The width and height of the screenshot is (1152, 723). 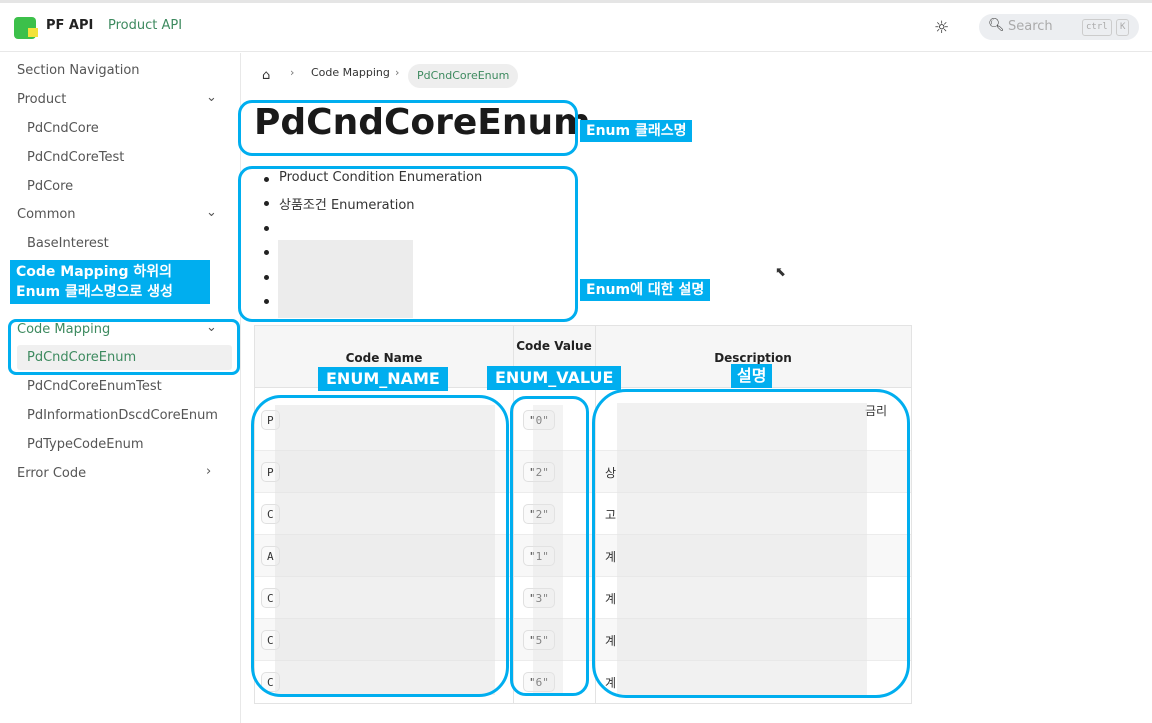 I want to click on annotation-box-enum-name, so click(x=380, y=546).